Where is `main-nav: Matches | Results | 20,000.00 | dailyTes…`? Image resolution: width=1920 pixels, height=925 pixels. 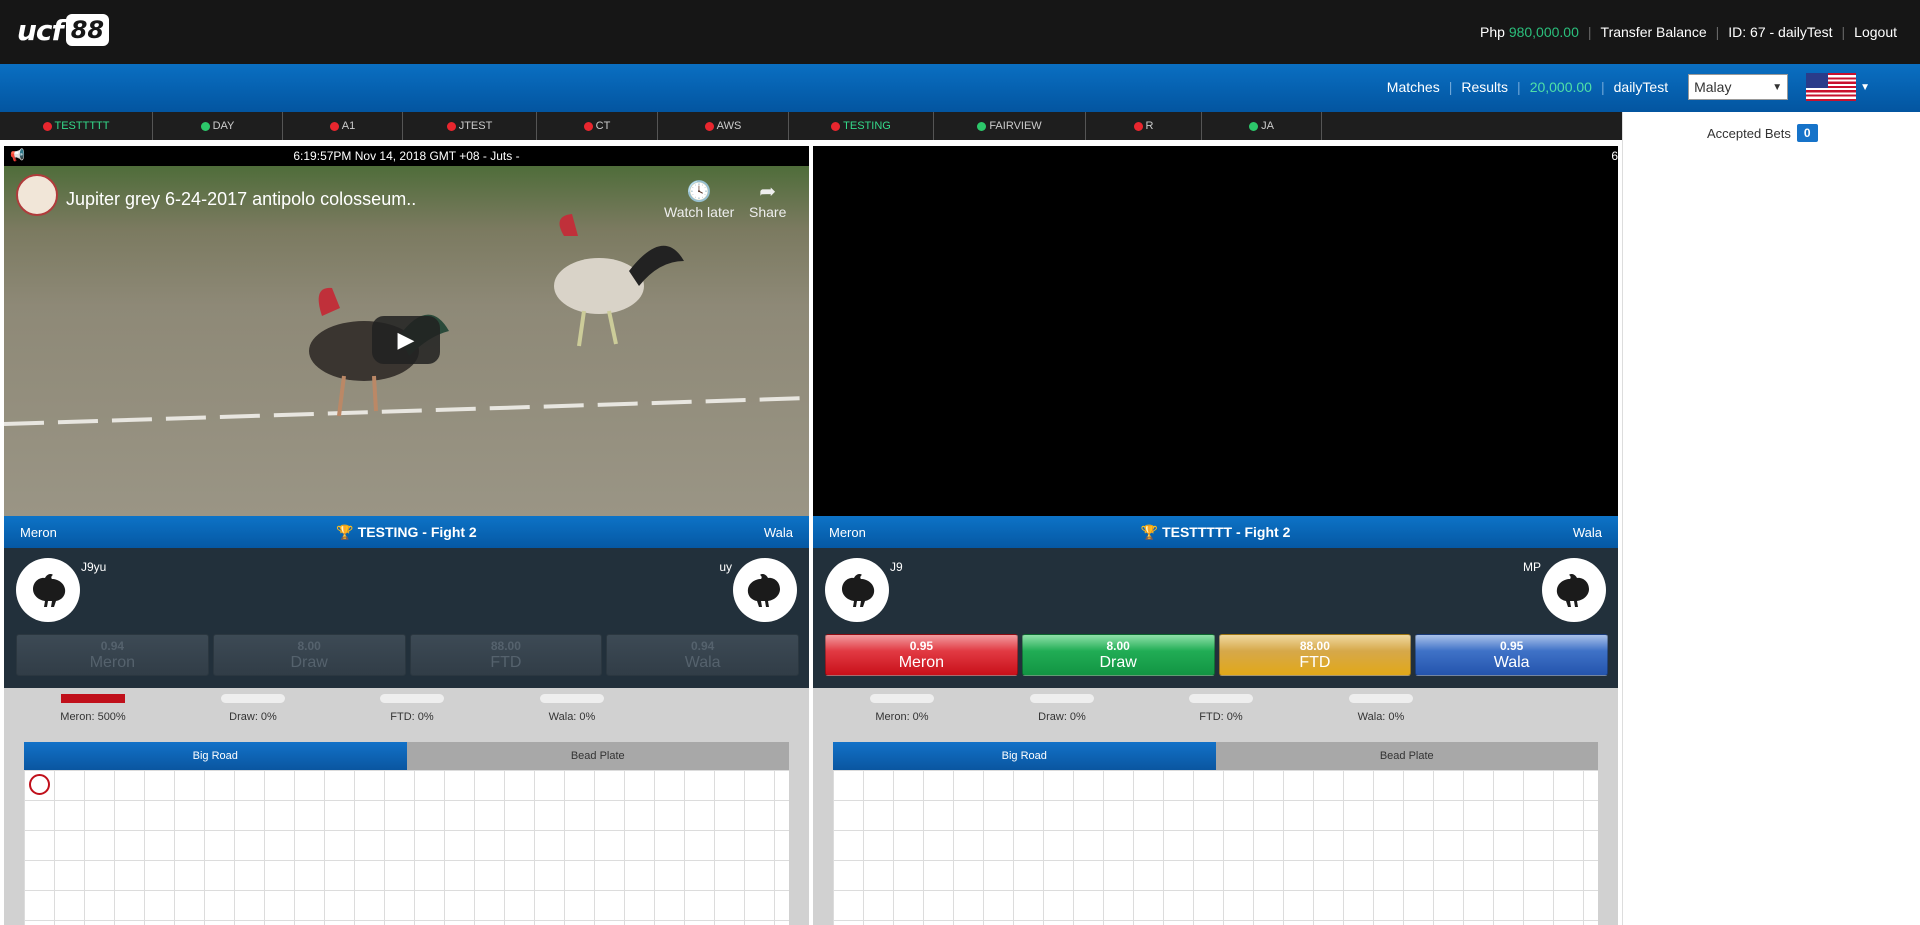
main-nav: Matches | Results | 20,000.00 | dailyTes… is located at coordinates (960, 88).